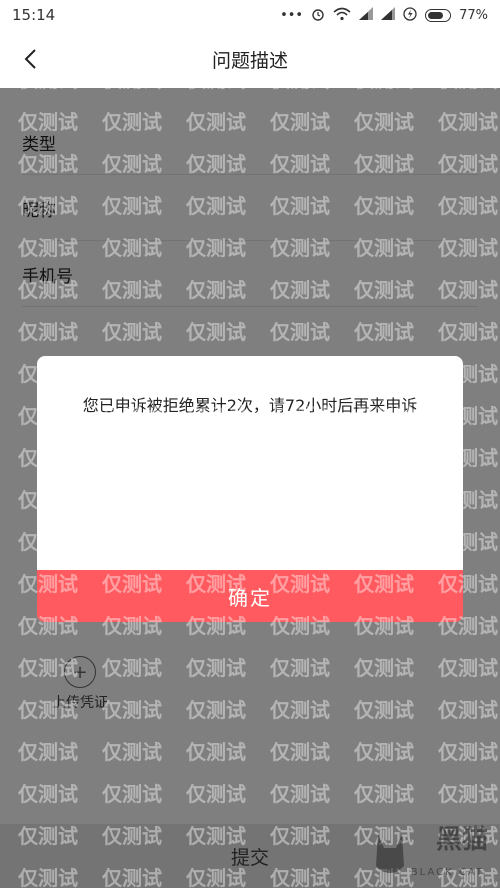 The height and width of the screenshot is (888, 500). I want to click on battery-percent: 77%, so click(473, 15).